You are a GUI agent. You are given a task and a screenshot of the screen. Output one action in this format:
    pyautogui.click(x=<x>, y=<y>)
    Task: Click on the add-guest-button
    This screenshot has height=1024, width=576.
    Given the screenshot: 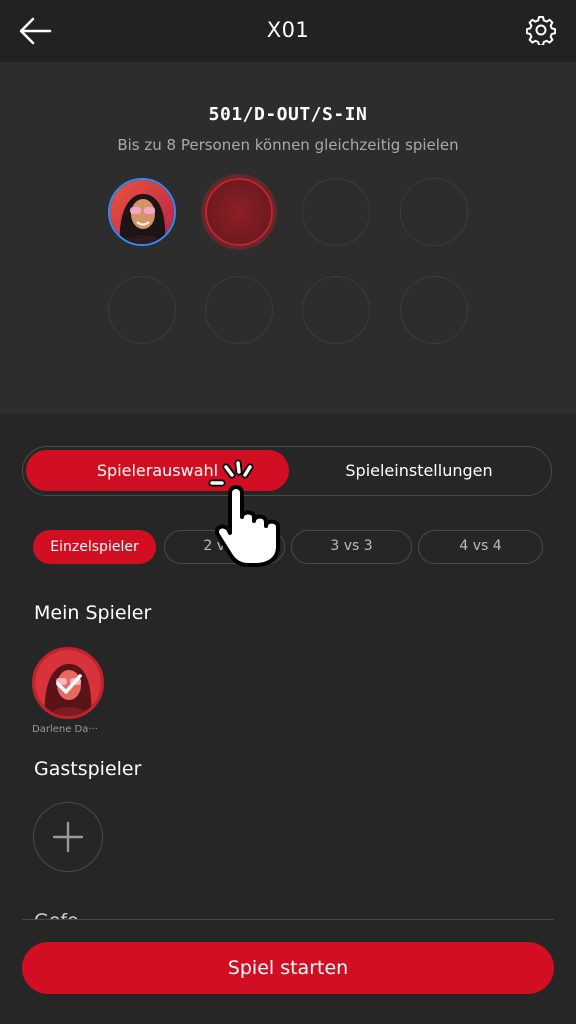 What is the action you would take?
    pyautogui.click(x=68, y=837)
    